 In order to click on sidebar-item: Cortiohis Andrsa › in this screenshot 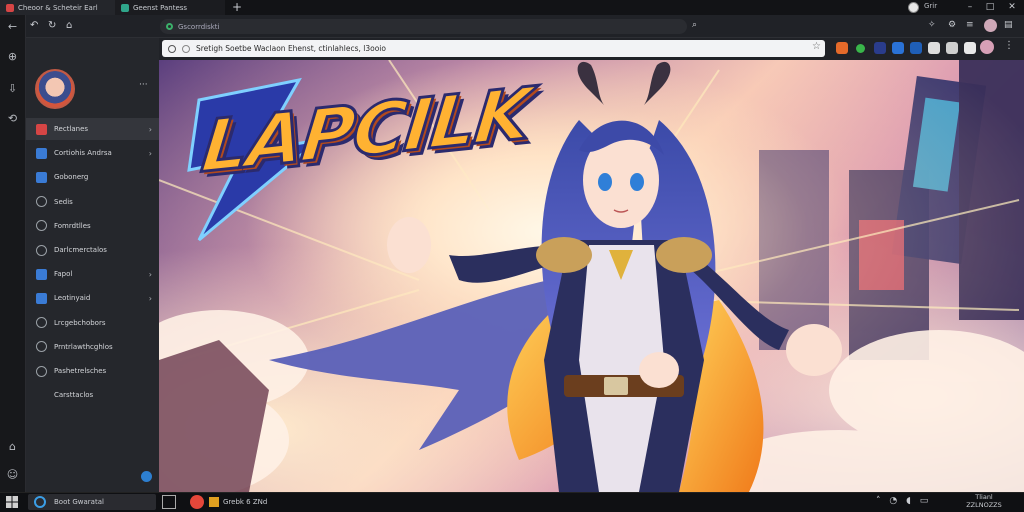, I will do `click(92, 153)`.